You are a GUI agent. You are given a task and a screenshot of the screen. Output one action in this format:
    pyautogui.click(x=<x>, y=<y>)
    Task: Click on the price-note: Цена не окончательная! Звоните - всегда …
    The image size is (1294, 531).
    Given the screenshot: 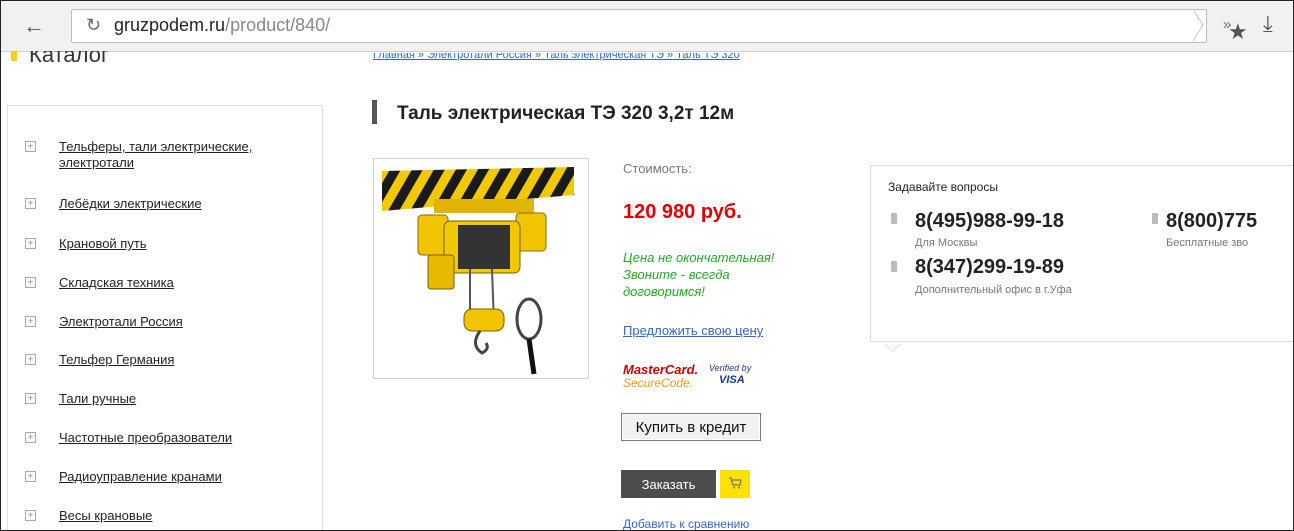 What is the action you would take?
    pyautogui.click(x=733, y=274)
    